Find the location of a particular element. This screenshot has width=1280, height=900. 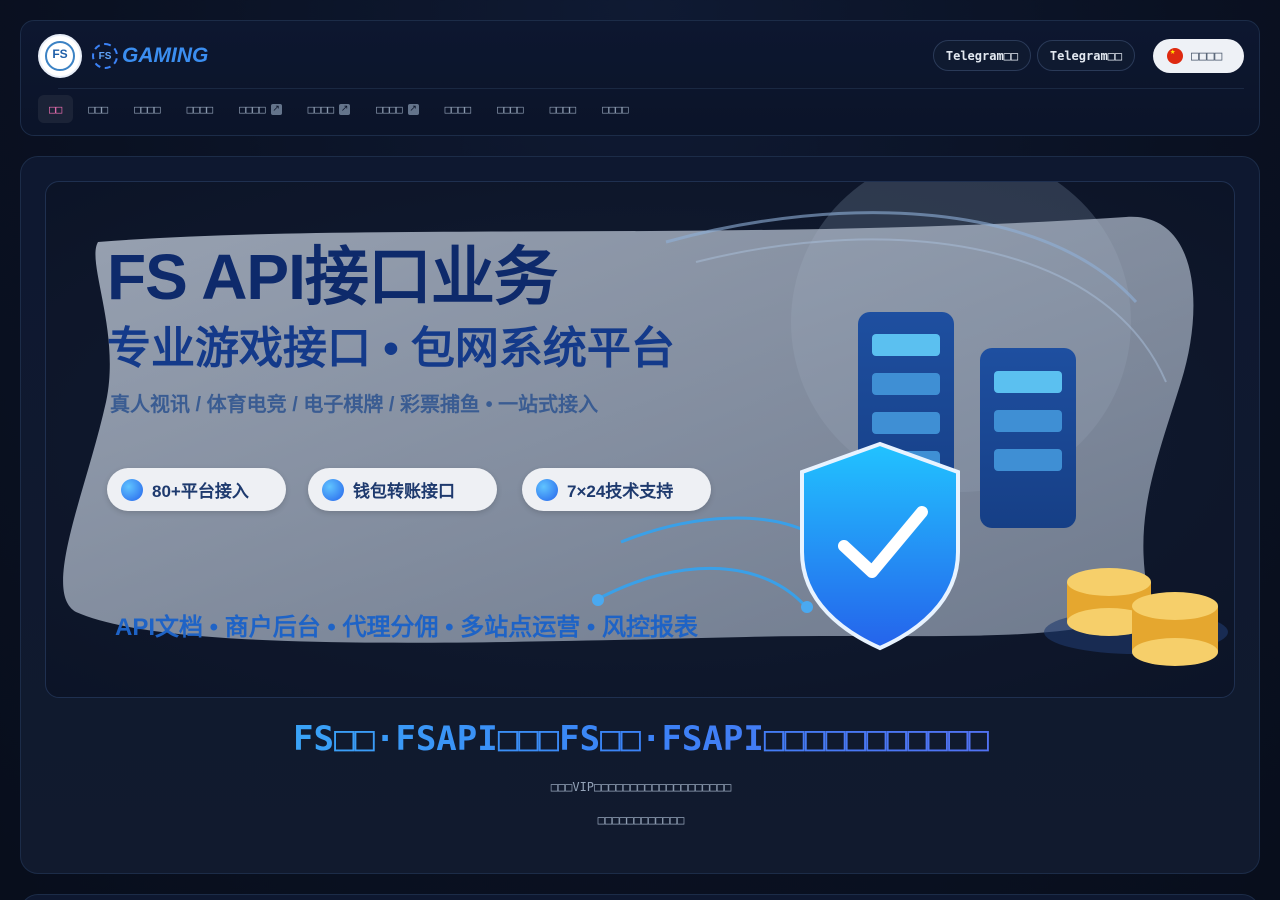

coin-bottom is located at coordinates (1175, 652).